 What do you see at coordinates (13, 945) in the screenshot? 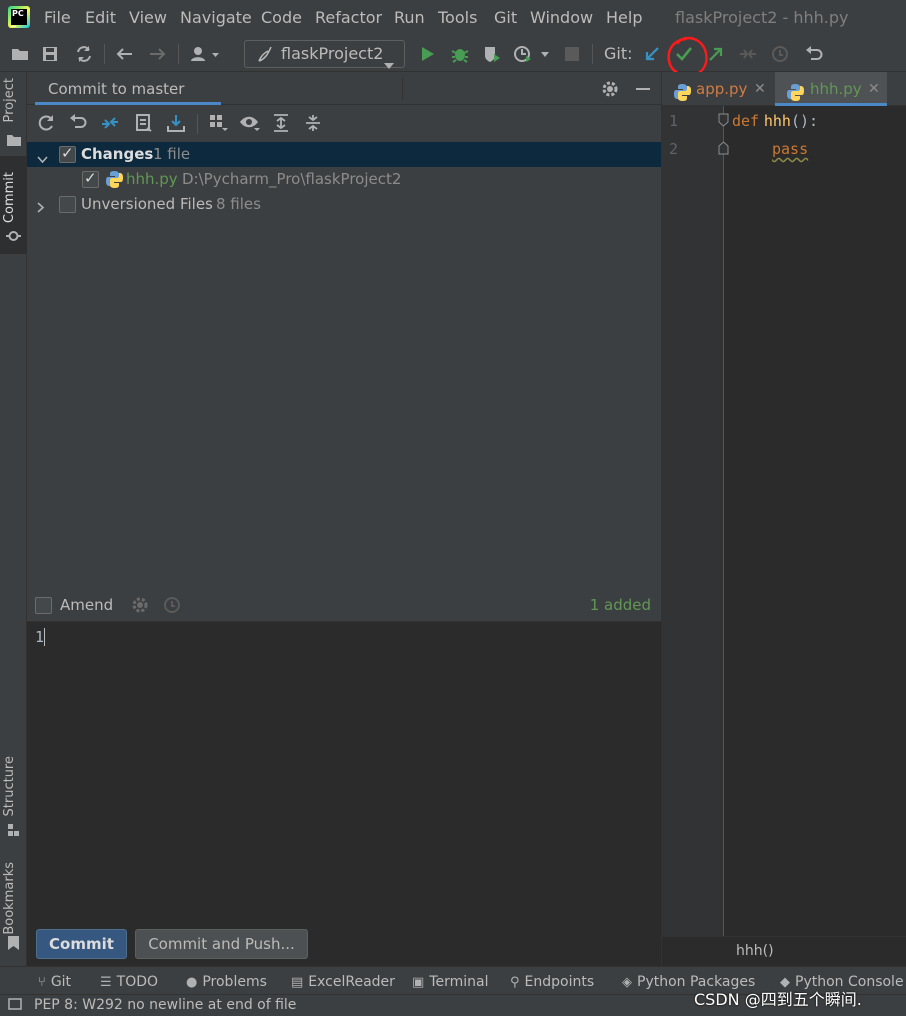
I see `bookmark-icon` at bounding box center [13, 945].